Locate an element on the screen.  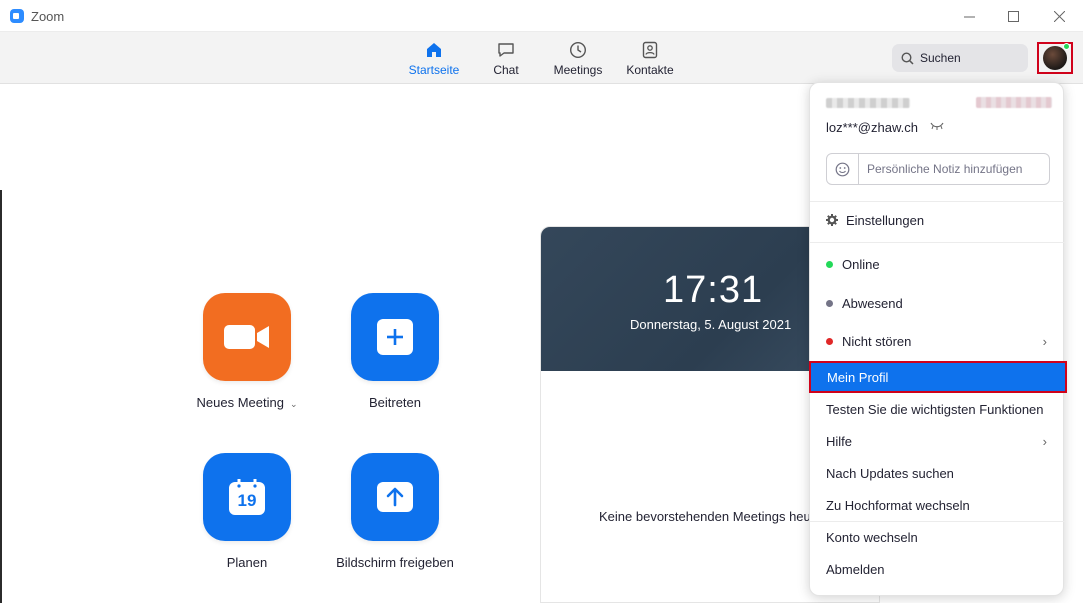
close-icon is located at coordinates (1059, 16).